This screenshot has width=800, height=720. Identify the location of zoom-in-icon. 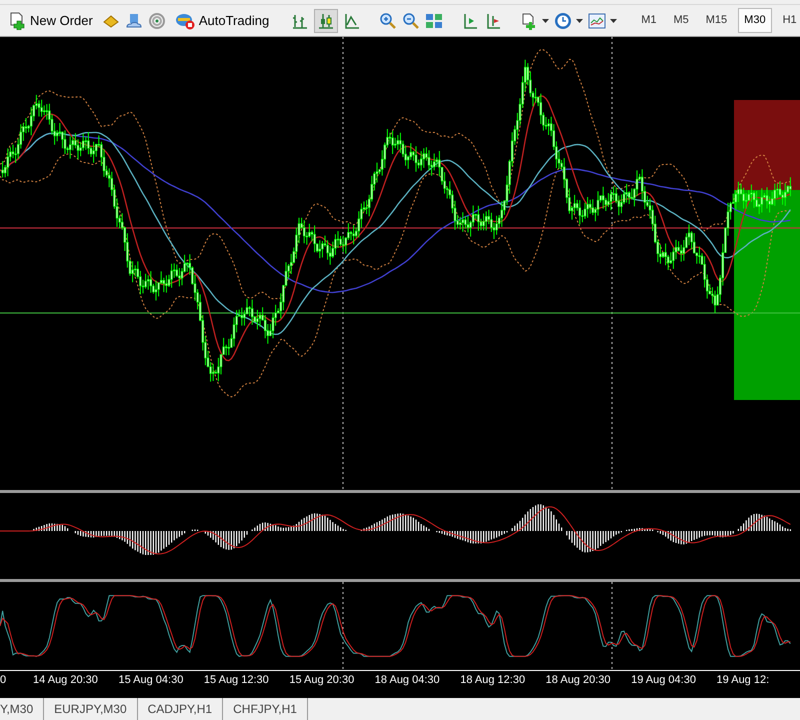
(388, 21).